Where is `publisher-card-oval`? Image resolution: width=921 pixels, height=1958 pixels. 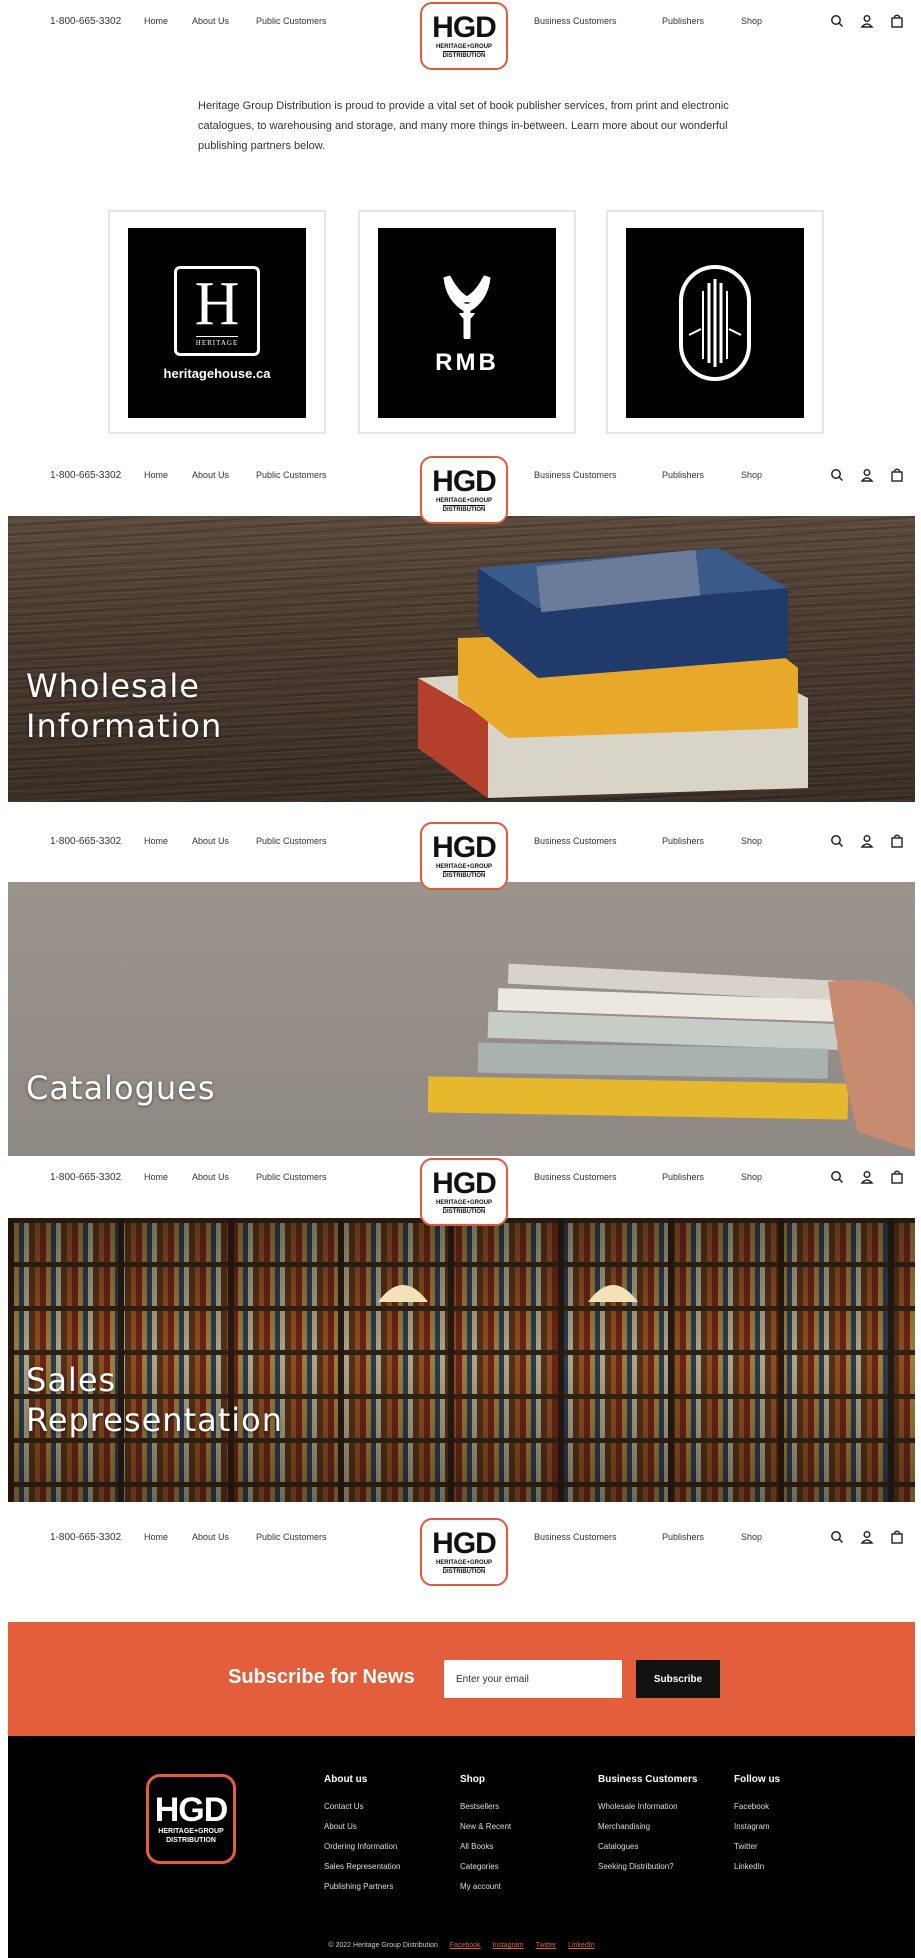
publisher-card-oval is located at coordinates (715, 322).